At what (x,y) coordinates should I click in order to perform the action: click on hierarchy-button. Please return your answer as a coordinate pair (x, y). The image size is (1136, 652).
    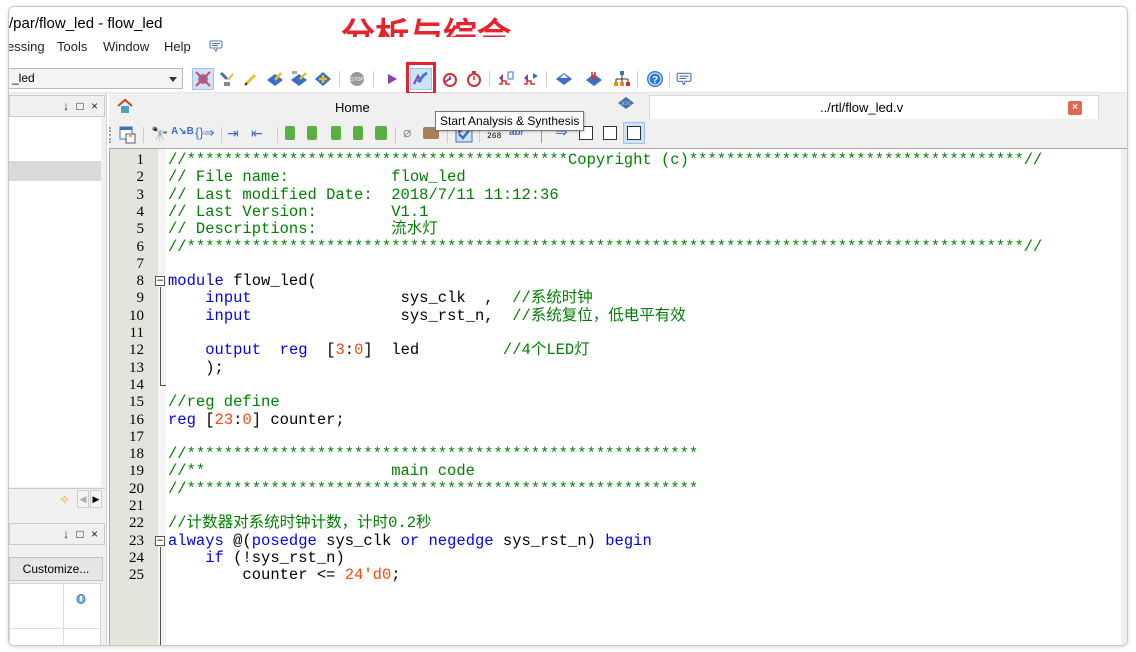
    Looking at the image, I should click on (622, 79).